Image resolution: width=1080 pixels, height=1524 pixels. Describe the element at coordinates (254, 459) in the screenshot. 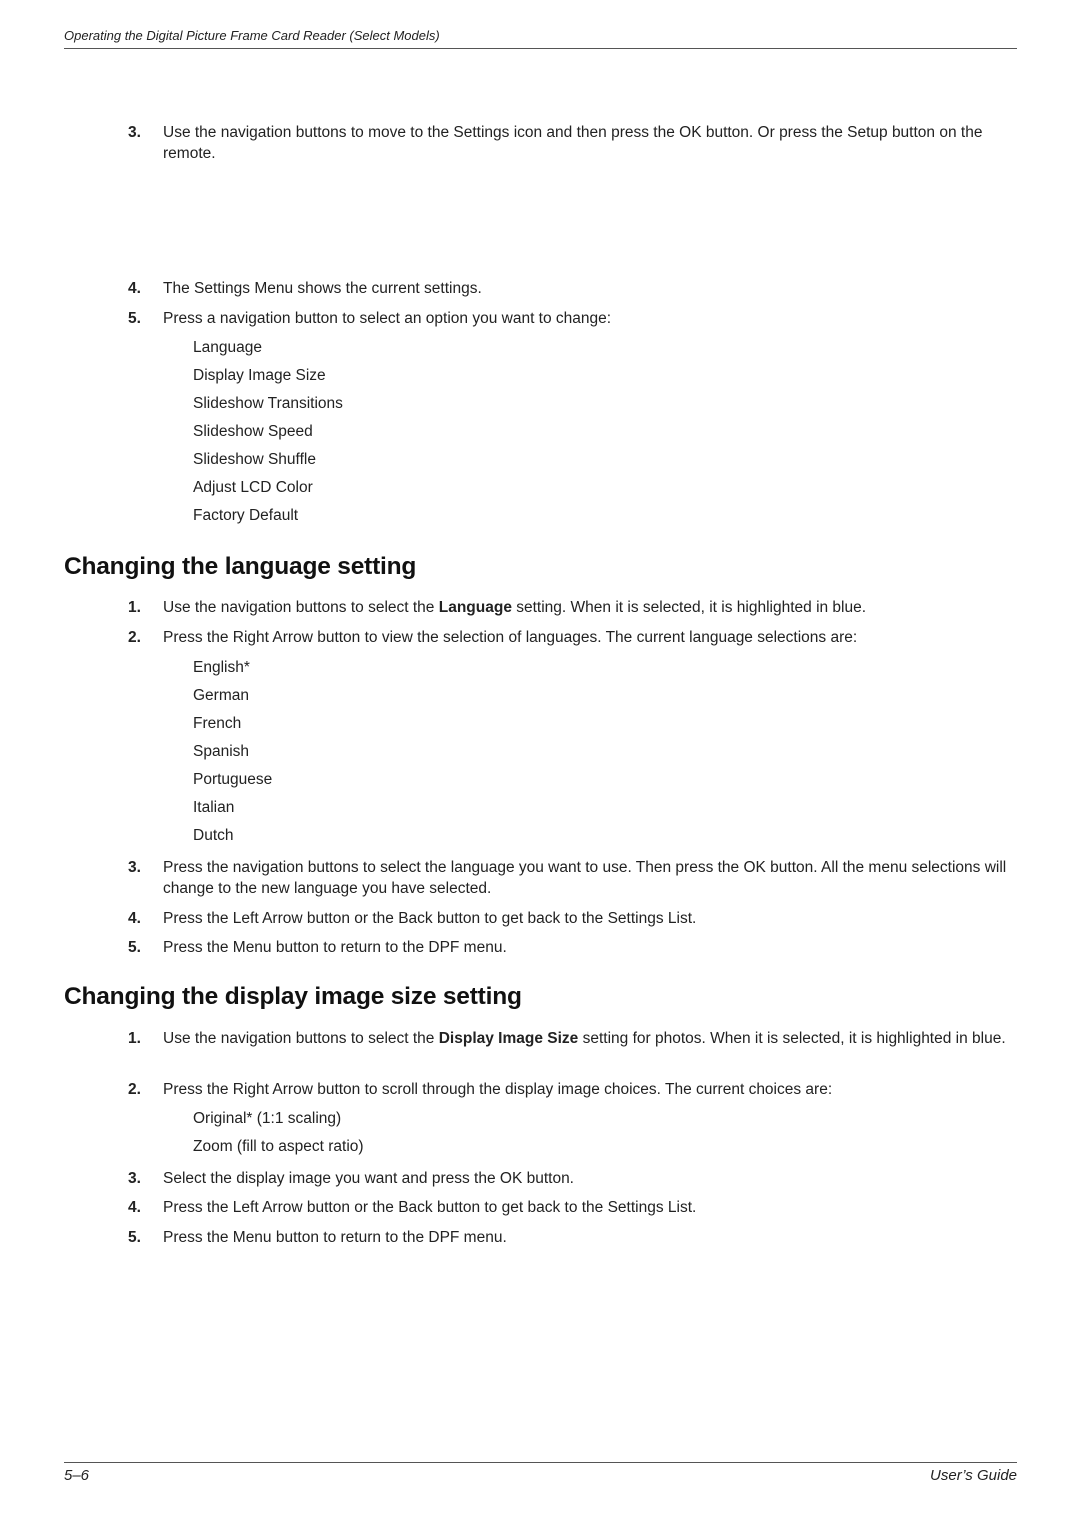

I see `settings-option: Slideshow Shuffle` at that location.